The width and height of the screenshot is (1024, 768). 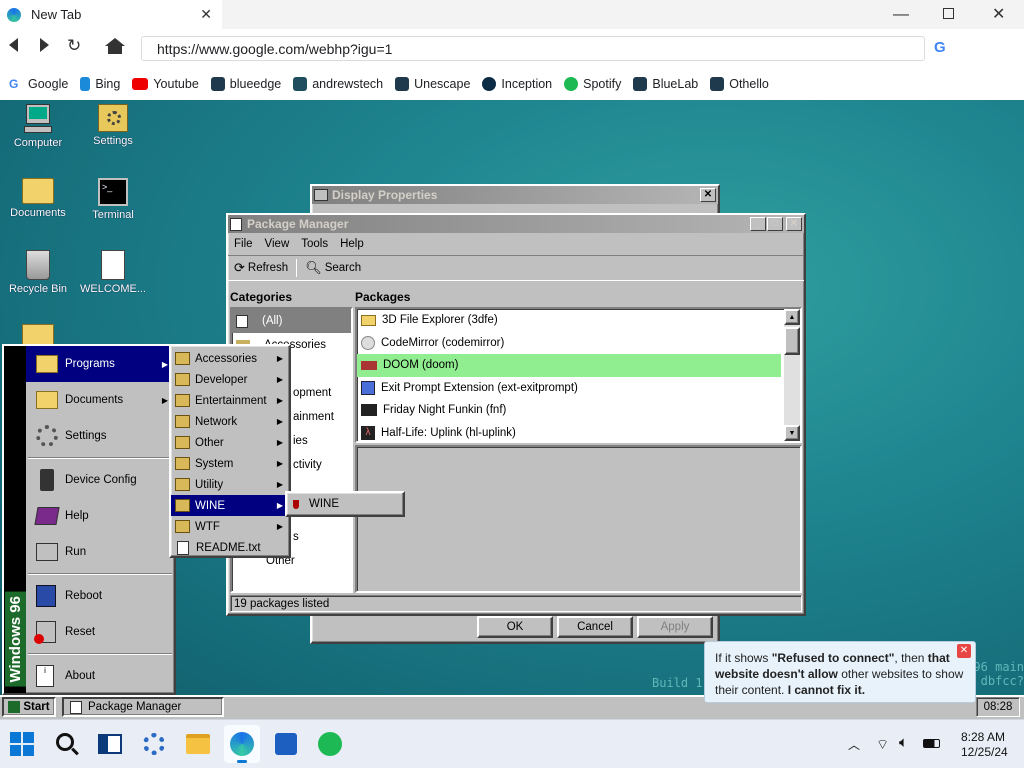 I want to click on programs-item-readme: README.txt, so click(x=230, y=547).